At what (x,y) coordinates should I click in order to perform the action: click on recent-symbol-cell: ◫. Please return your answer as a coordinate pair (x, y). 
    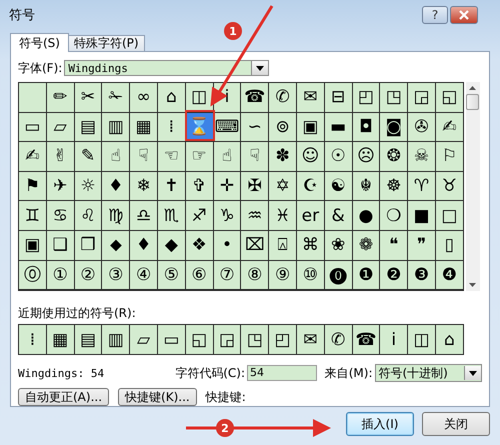
    Looking at the image, I should click on (421, 339).